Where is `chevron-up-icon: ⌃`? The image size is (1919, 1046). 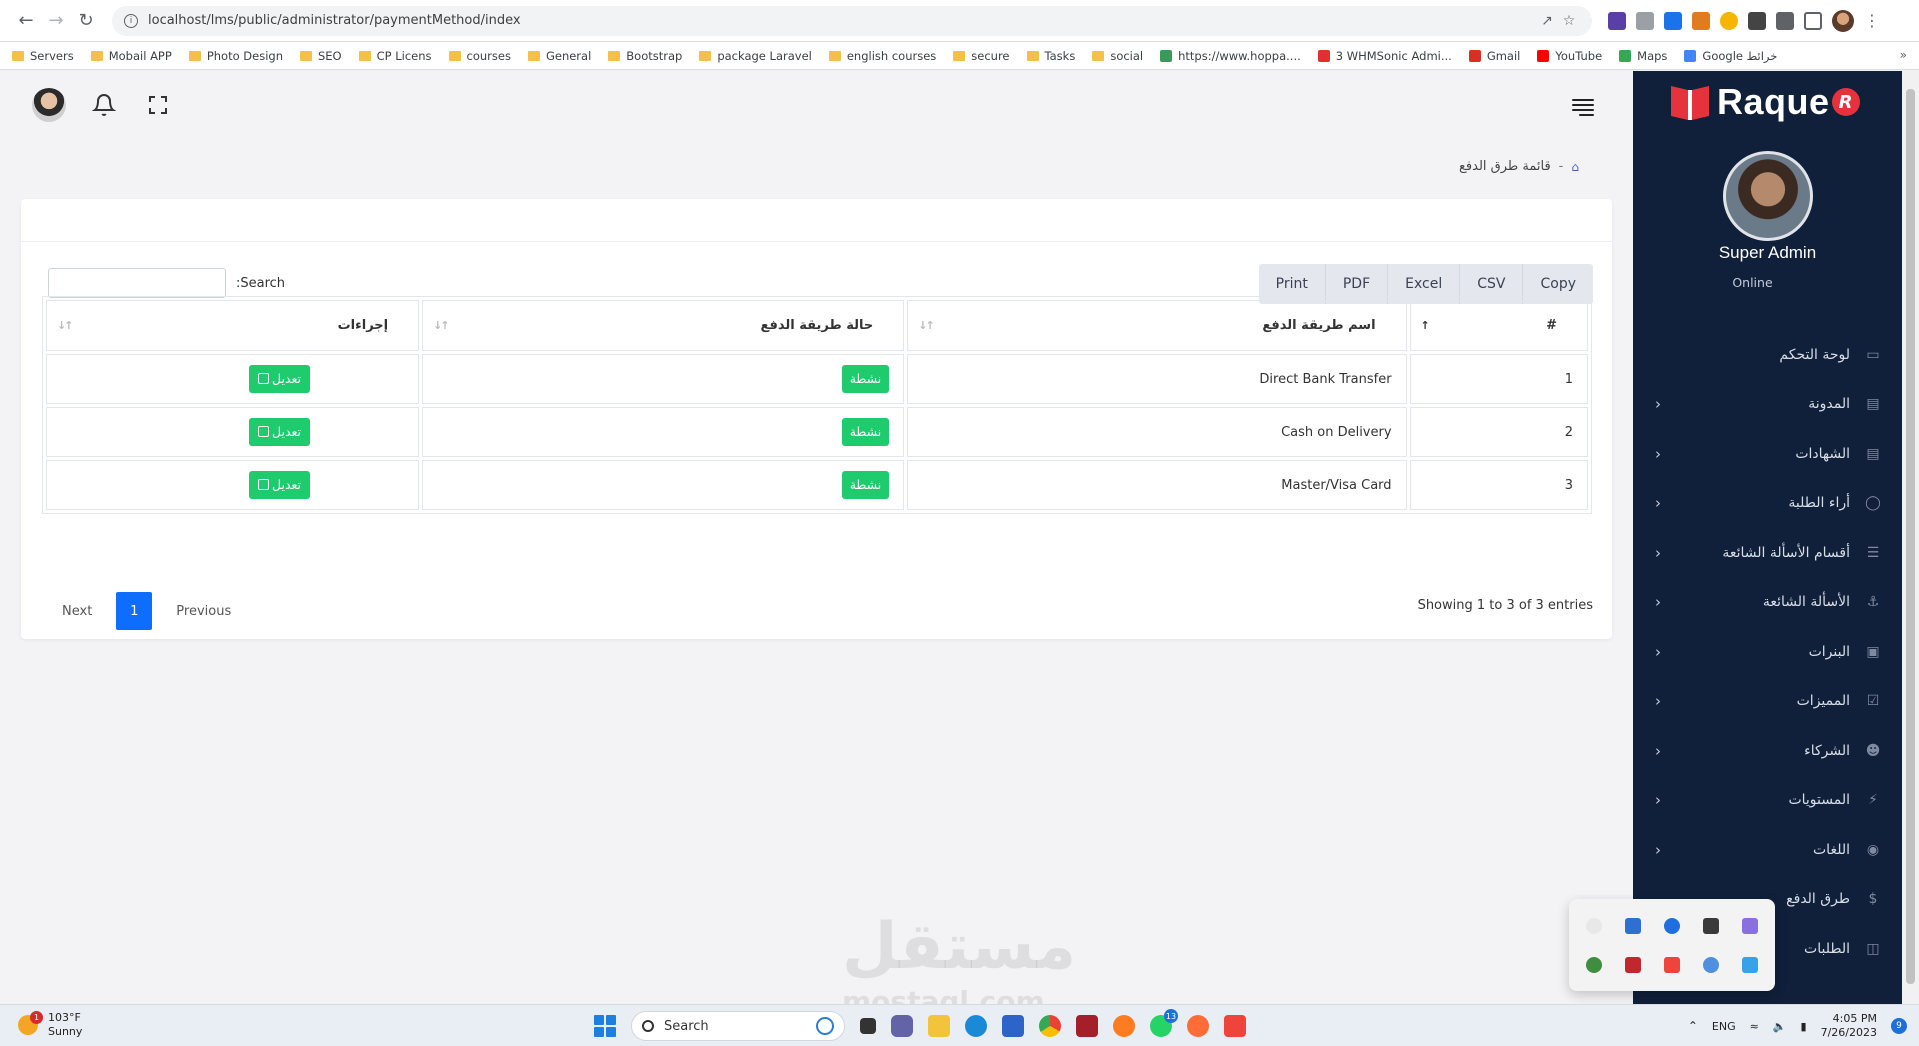 chevron-up-icon: ⌃ is located at coordinates (1693, 1026).